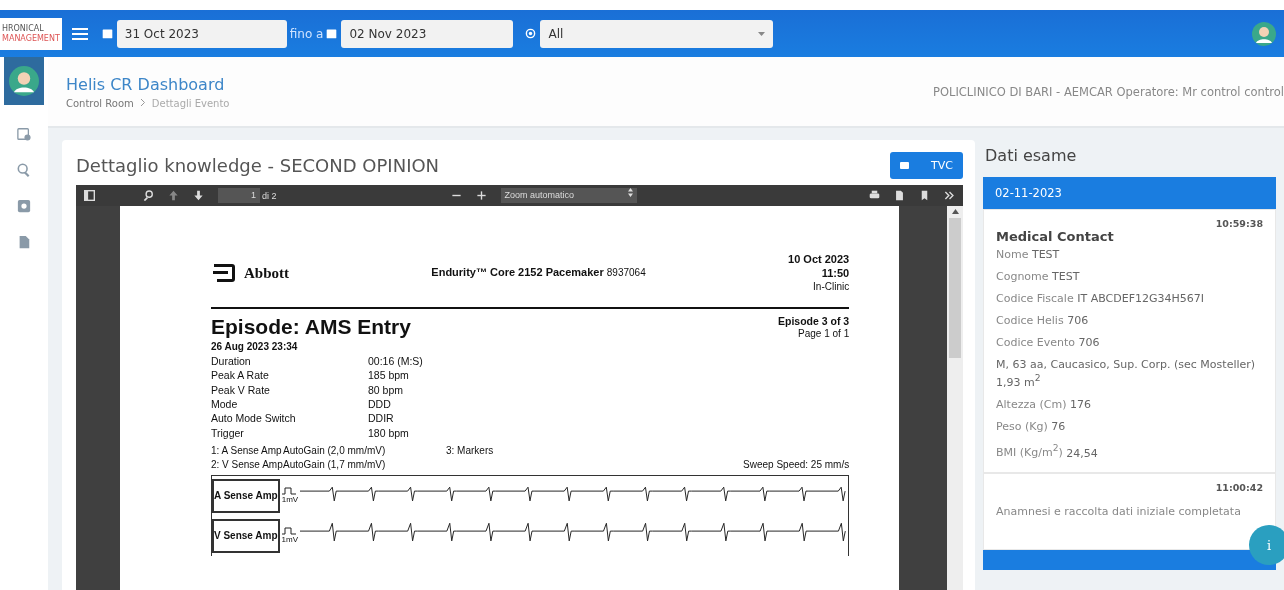  I want to click on app-logo: HRONICAL MANAGEMENT, so click(31, 33).